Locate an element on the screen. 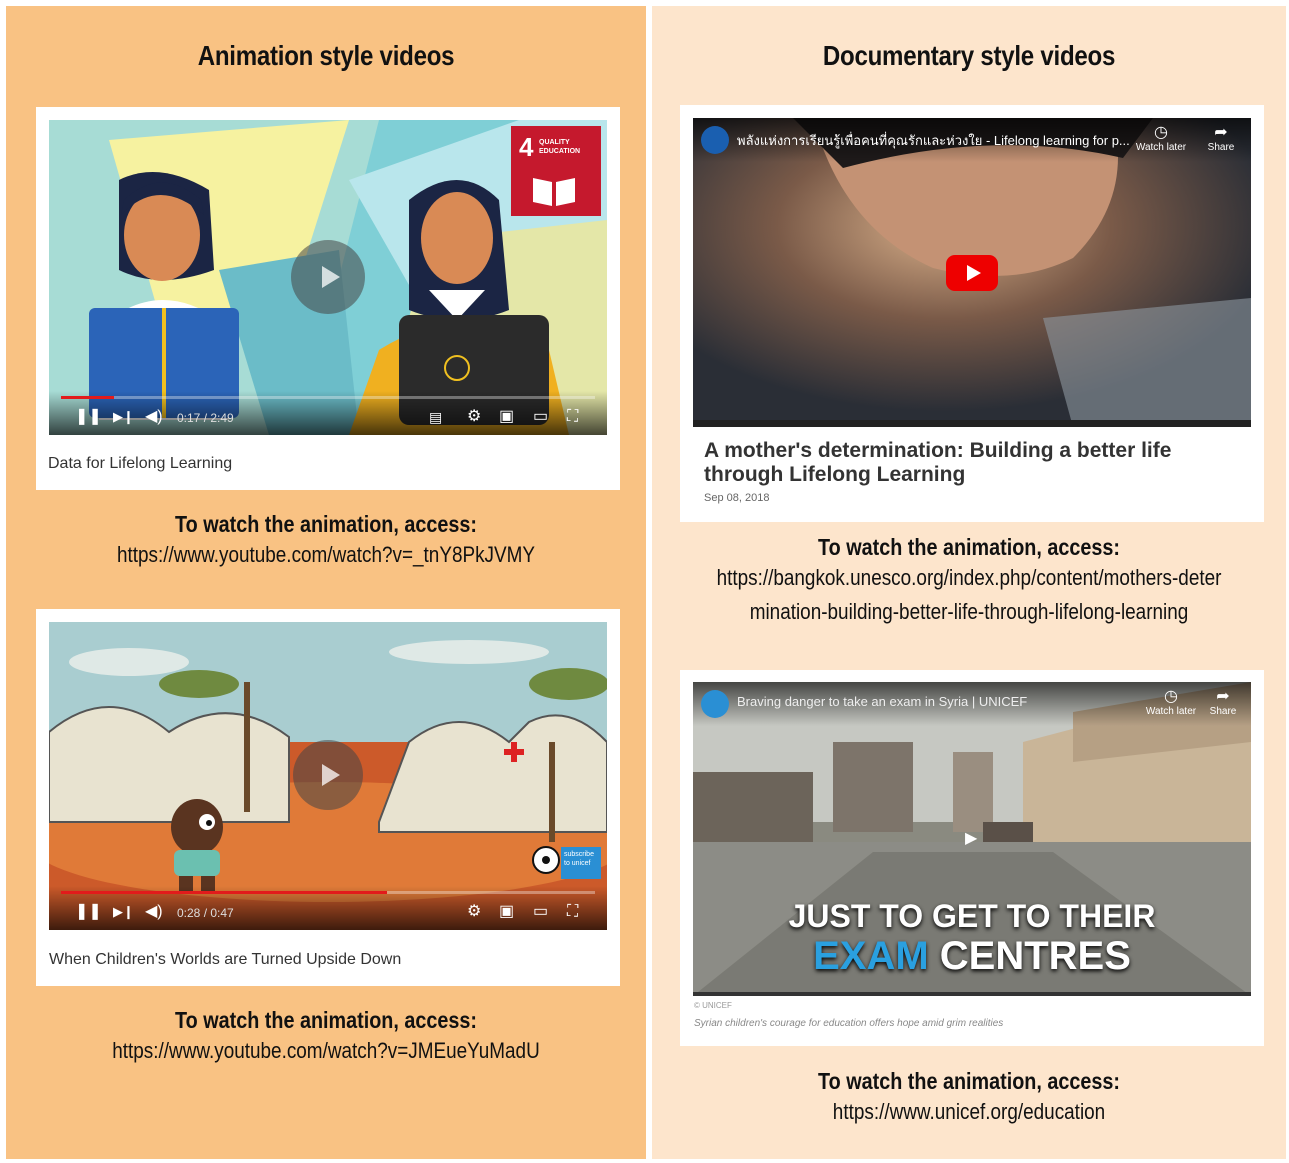 The image size is (1289, 1163). unesco-channel-icon is located at coordinates (715, 140).